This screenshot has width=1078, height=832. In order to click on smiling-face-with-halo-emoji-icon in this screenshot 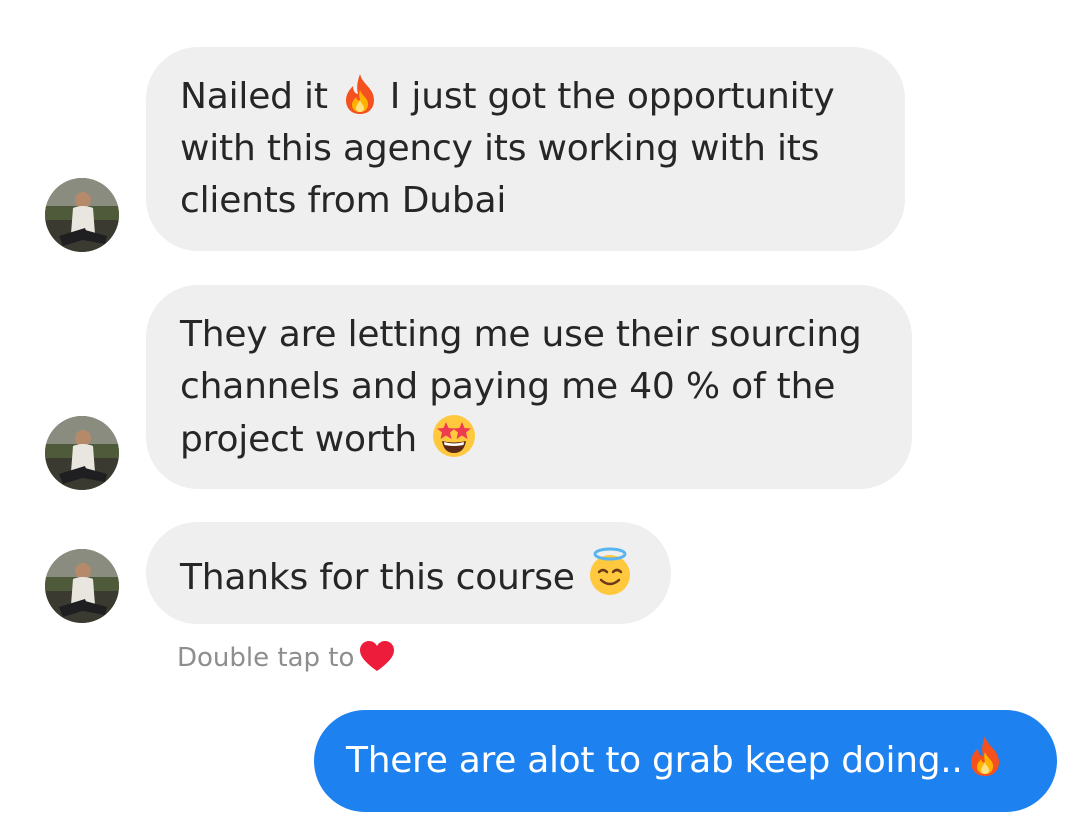, I will do `click(610, 572)`.